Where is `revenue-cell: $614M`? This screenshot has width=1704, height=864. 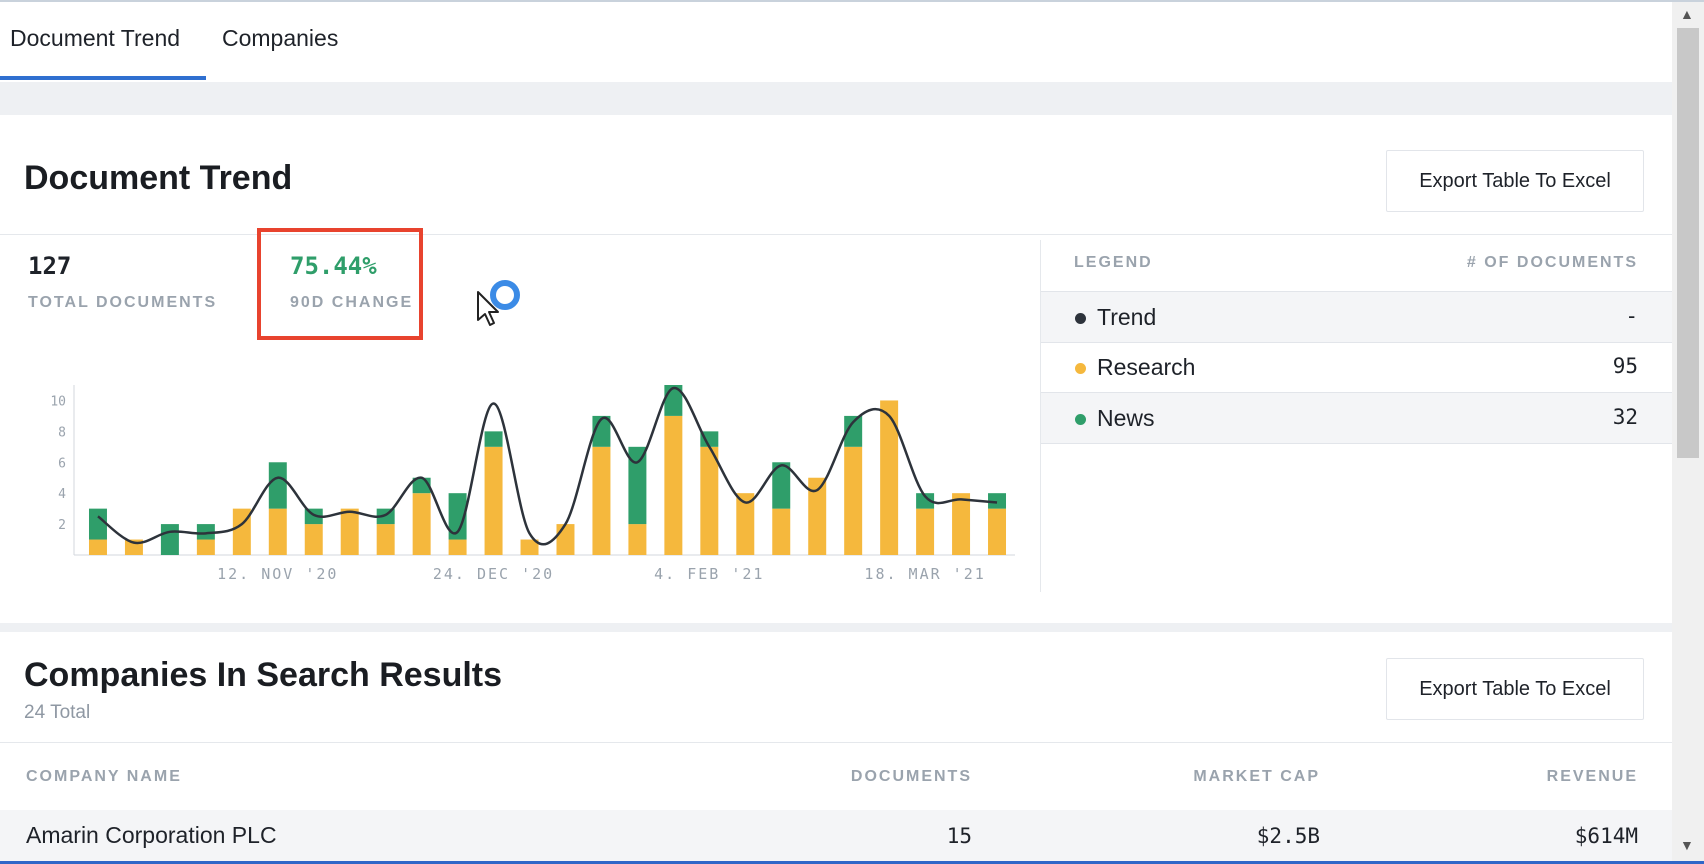 revenue-cell: $614M is located at coordinates (1606, 836).